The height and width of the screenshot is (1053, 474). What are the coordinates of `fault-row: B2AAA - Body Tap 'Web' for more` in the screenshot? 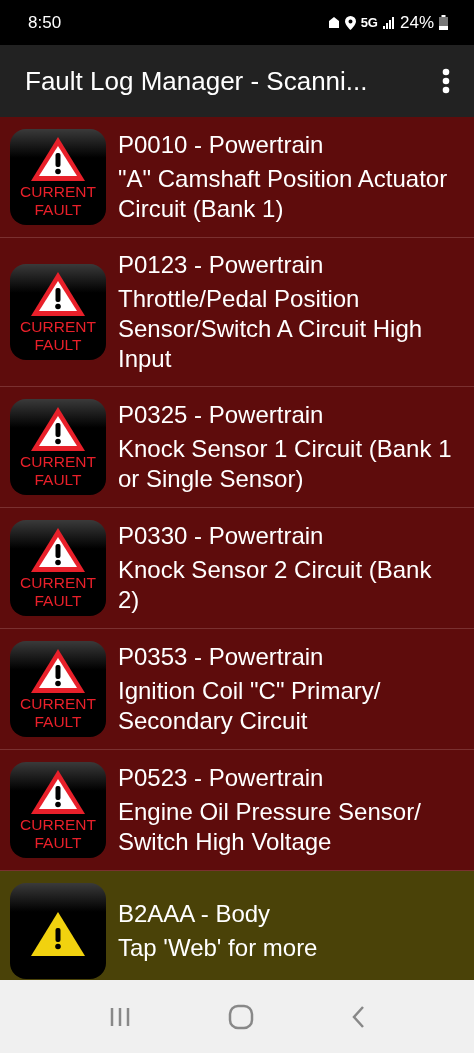 It's located at (237, 925).